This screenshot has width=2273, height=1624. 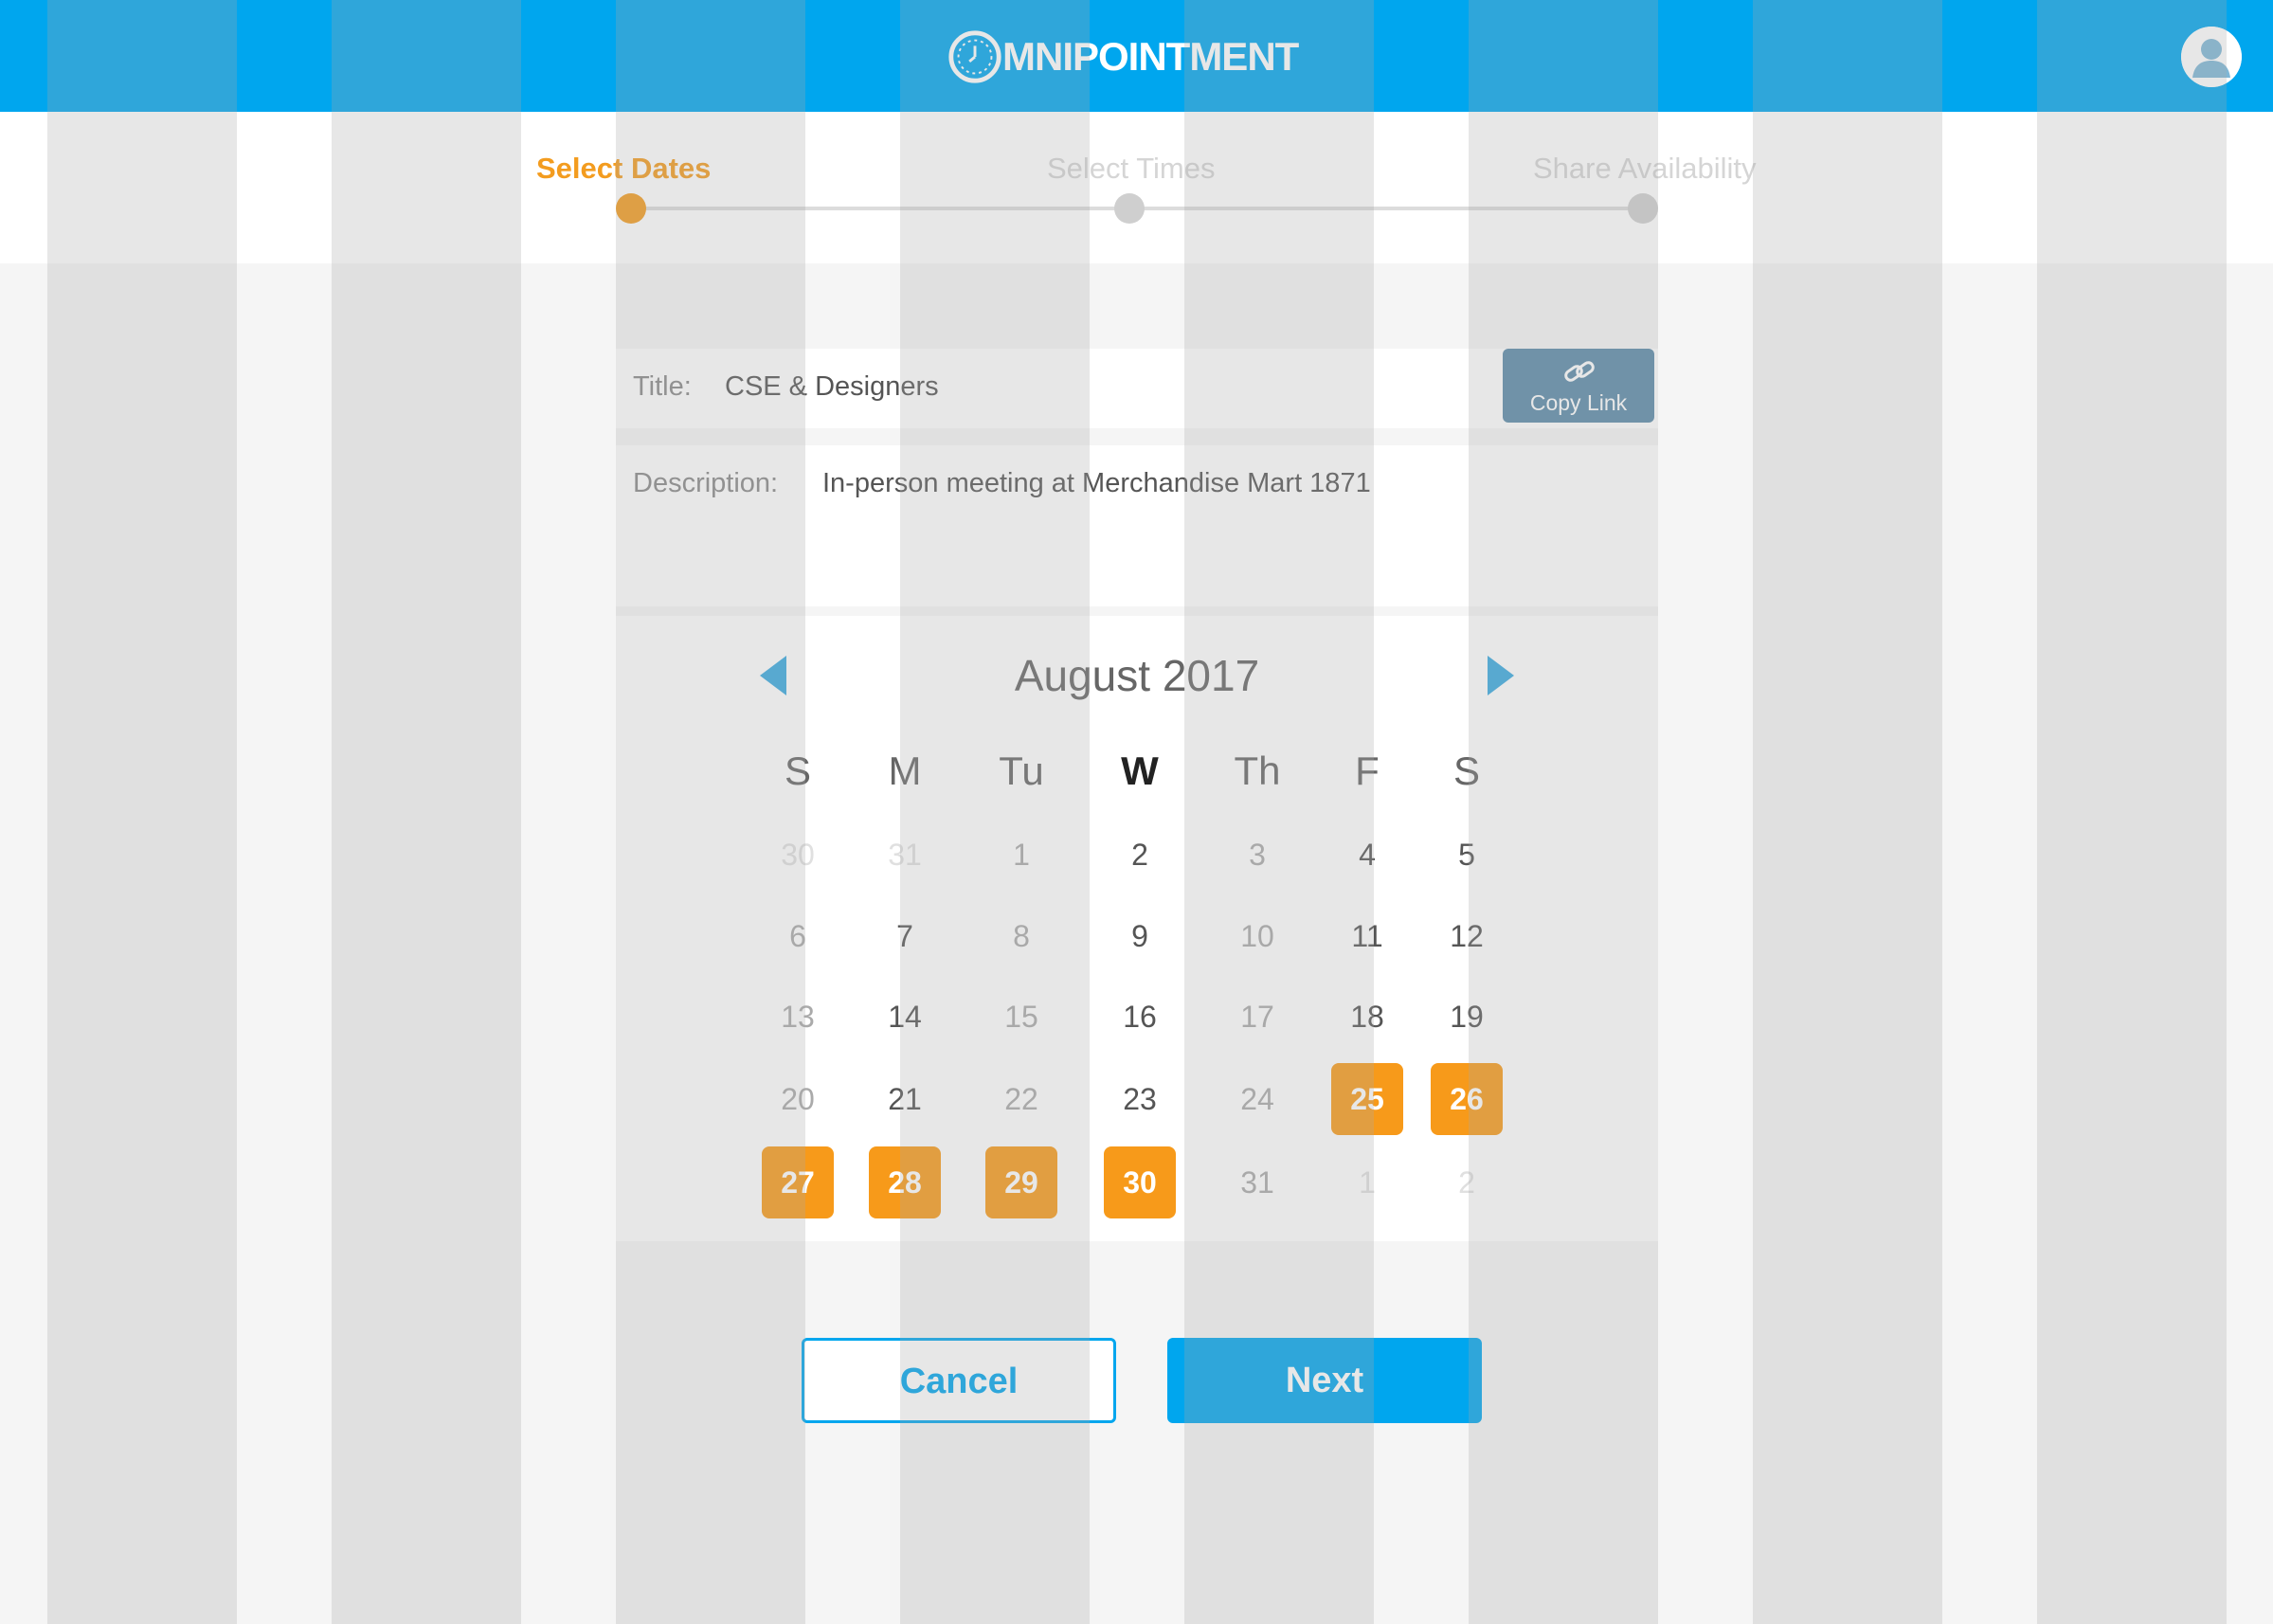 I want to click on weekday-label: F, so click(x=1367, y=771).